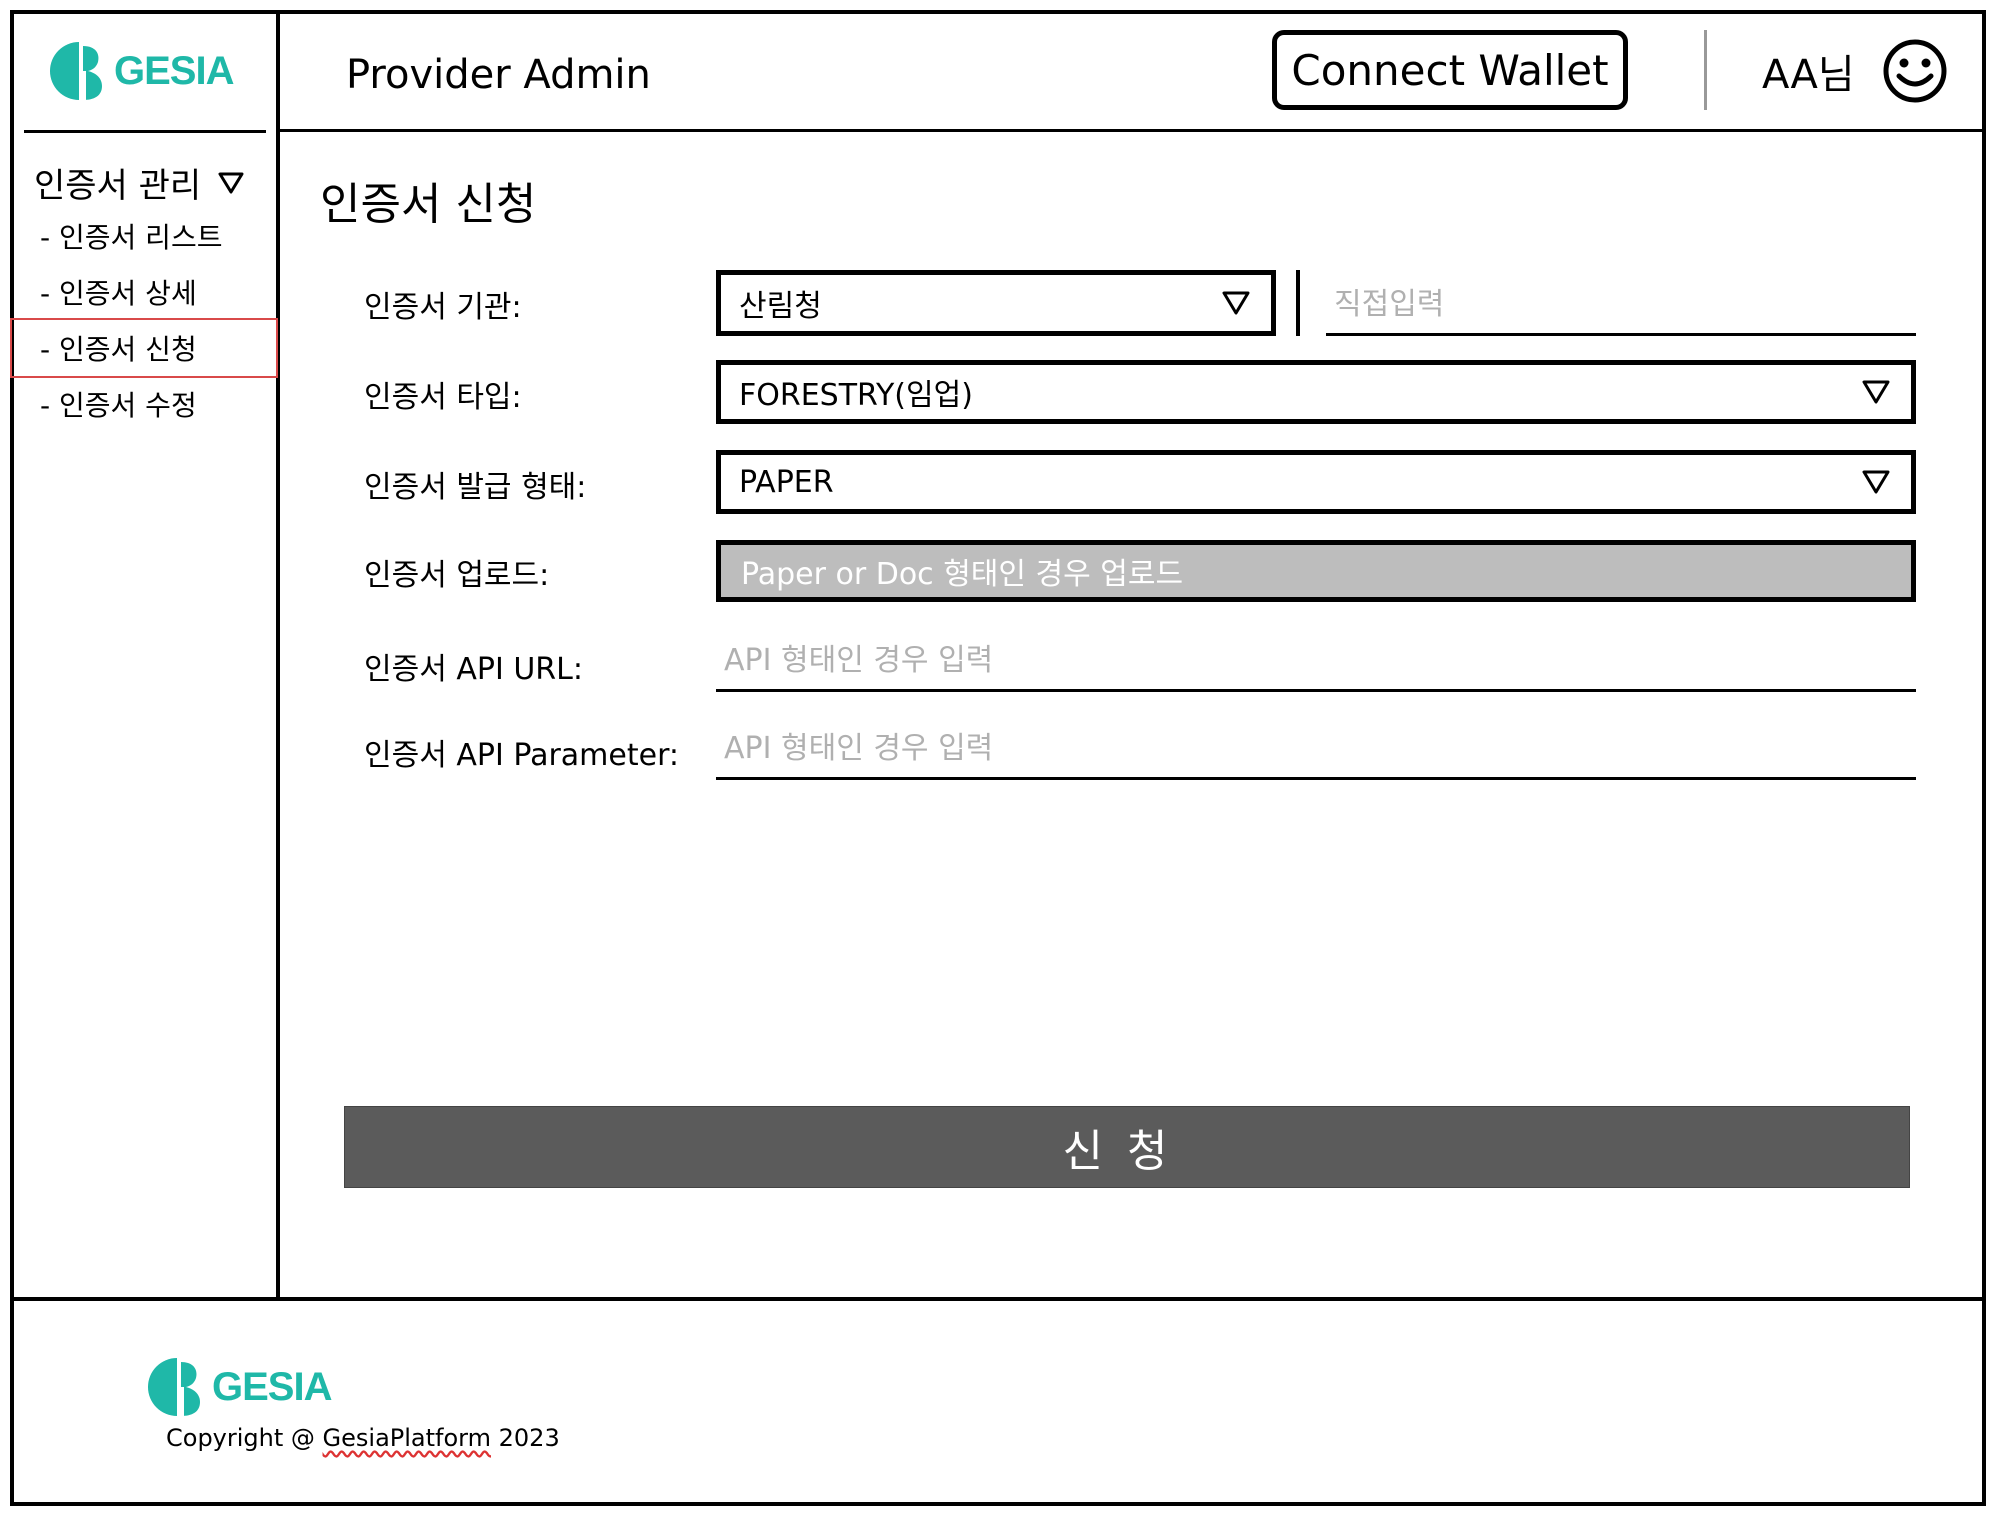  What do you see at coordinates (1316, 746) in the screenshot?
I see `api-parameter-input: API 형태인 경우 입력` at bounding box center [1316, 746].